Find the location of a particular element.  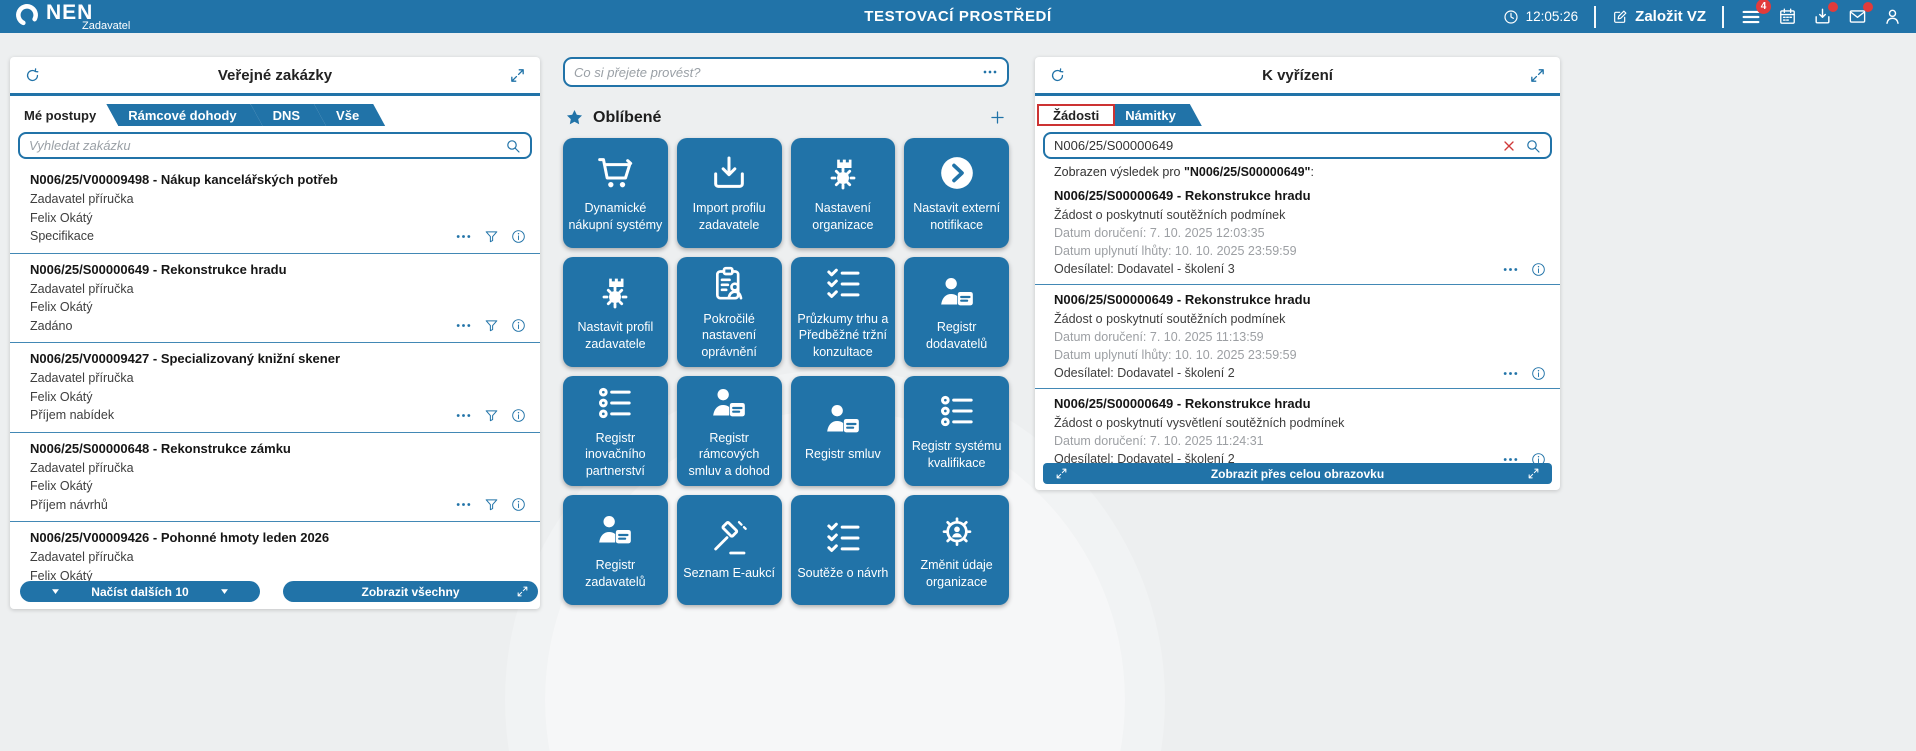

contract-status: Příjem nabídek is located at coordinates (72, 415).